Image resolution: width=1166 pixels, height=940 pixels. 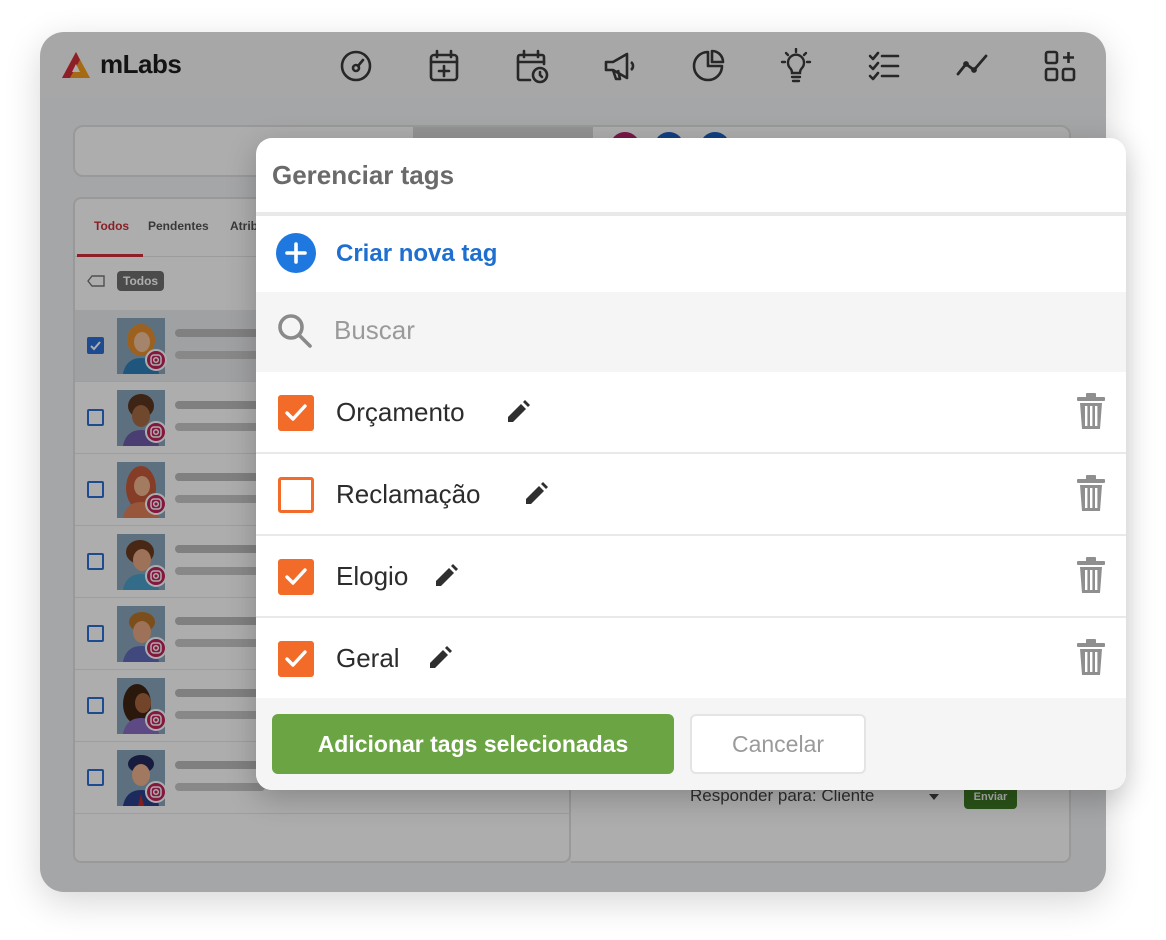 What do you see at coordinates (295, 331) in the screenshot?
I see `search-icon` at bounding box center [295, 331].